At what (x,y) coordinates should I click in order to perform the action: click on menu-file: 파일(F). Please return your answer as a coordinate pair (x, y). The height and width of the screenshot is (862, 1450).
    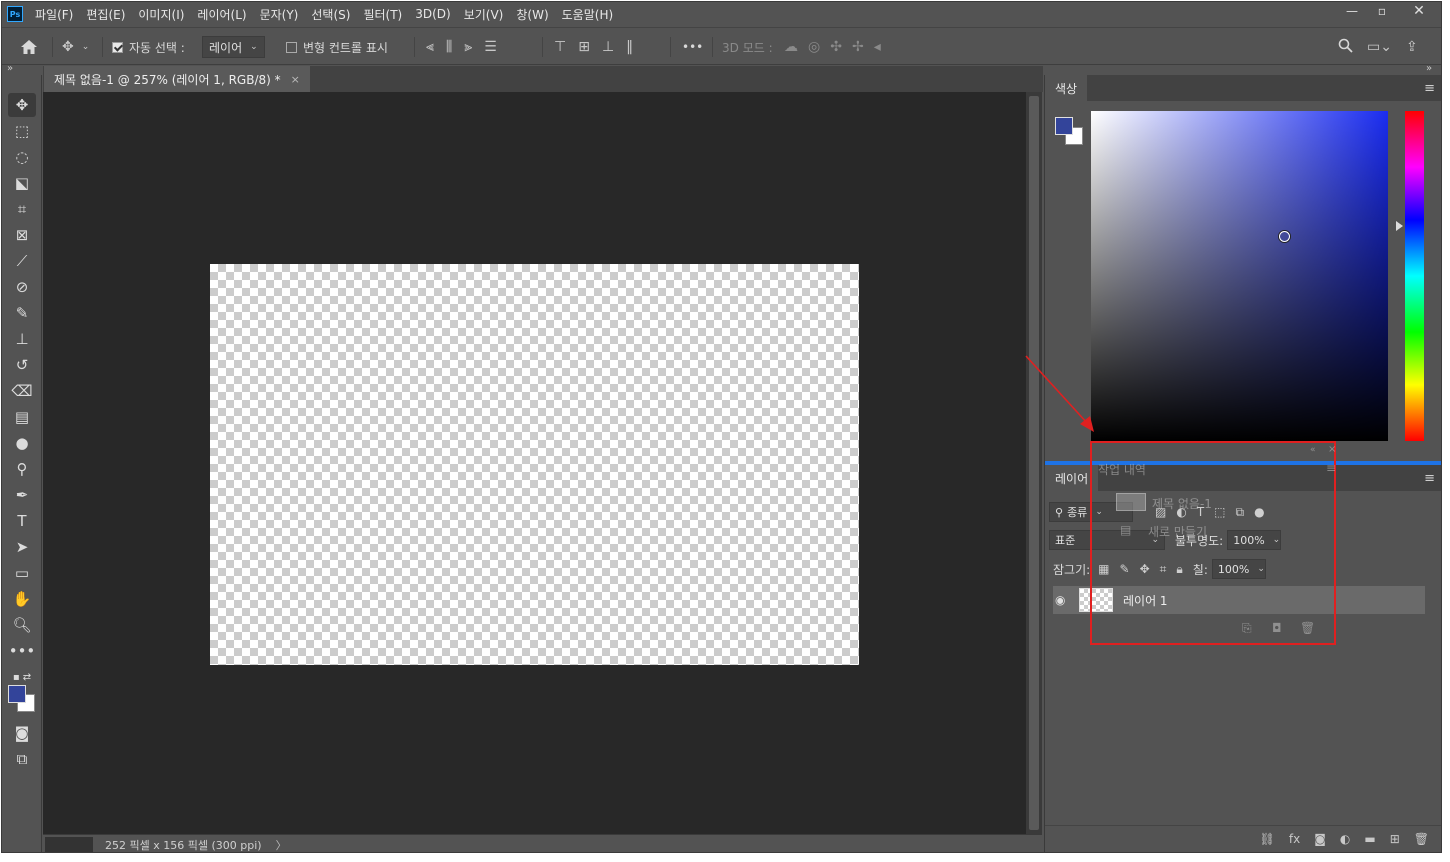
    Looking at the image, I should click on (54, 14).